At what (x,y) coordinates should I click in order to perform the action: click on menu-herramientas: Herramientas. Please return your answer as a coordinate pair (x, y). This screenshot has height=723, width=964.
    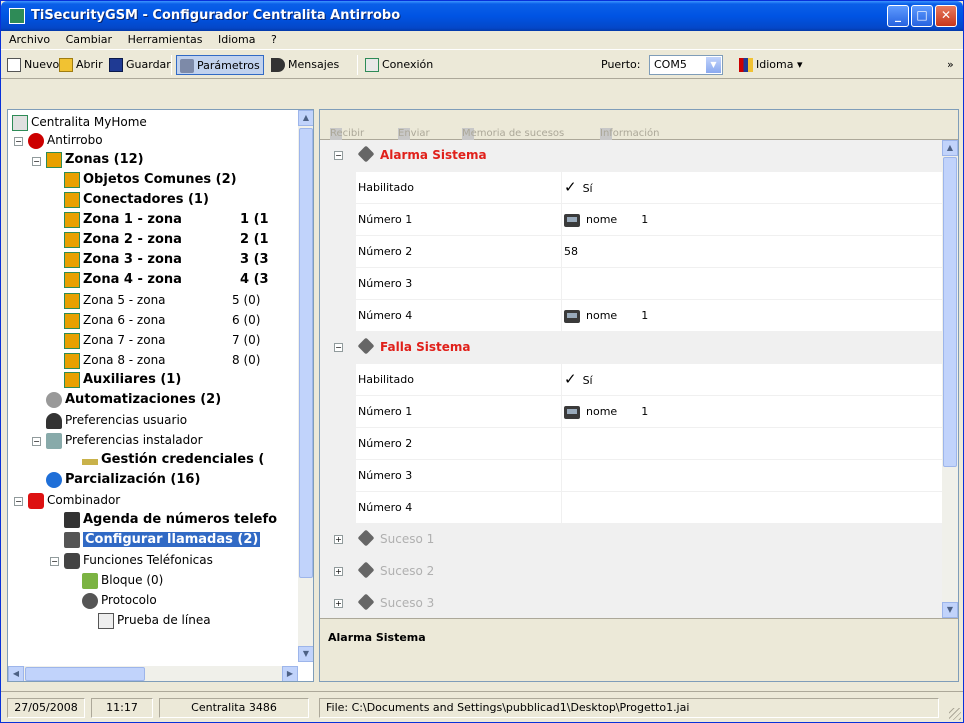
    Looking at the image, I should click on (165, 38).